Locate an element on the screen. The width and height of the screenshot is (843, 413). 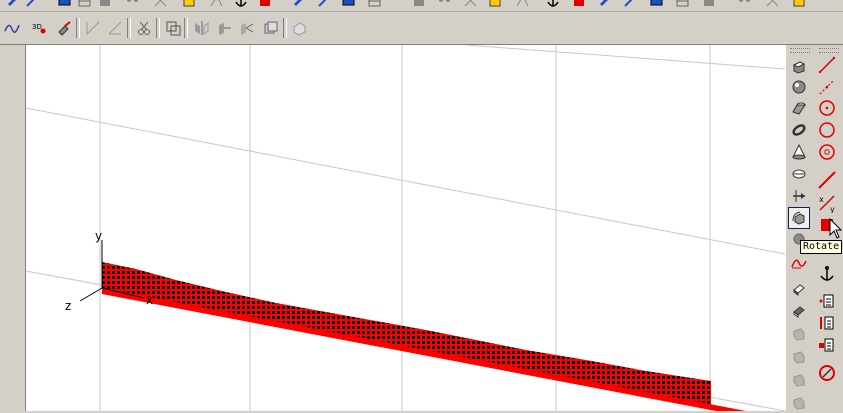
mirror-button is located at coordinates (201, 28).